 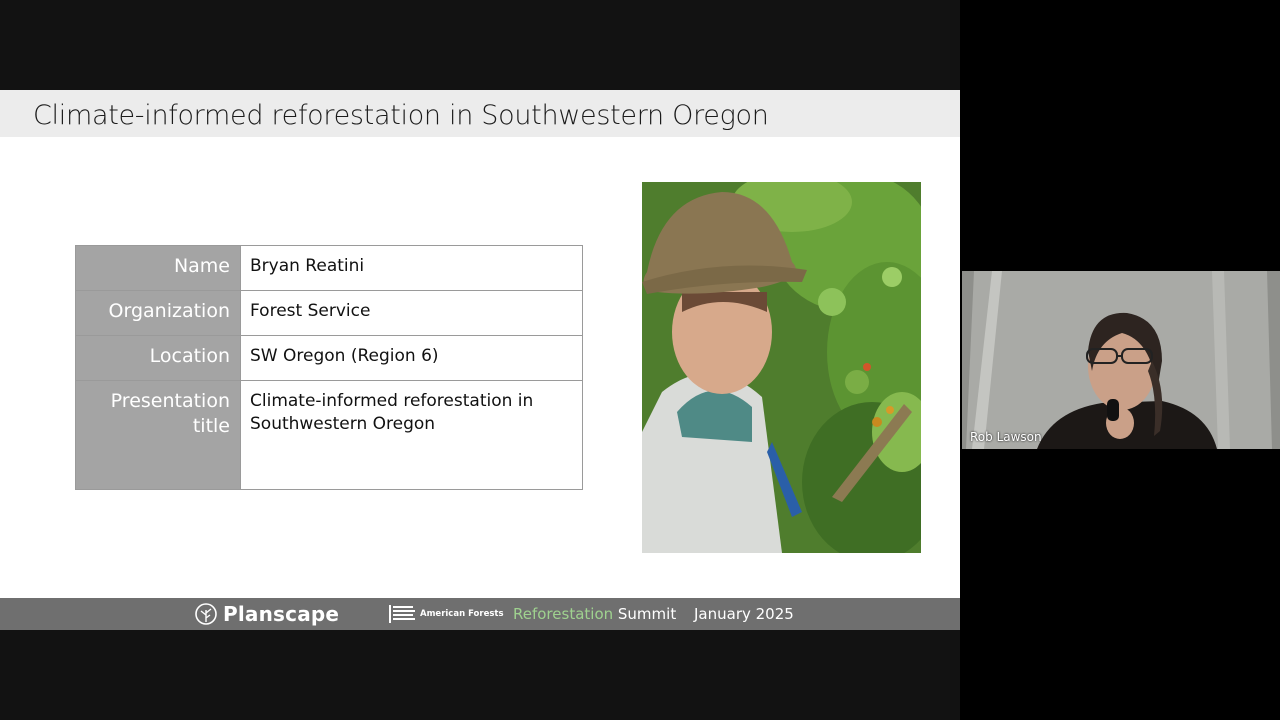 What do you see at coordinates (402, 614) in the screenshot?
I see `american-forests-logo-icon` at bounding box center [402, 614].